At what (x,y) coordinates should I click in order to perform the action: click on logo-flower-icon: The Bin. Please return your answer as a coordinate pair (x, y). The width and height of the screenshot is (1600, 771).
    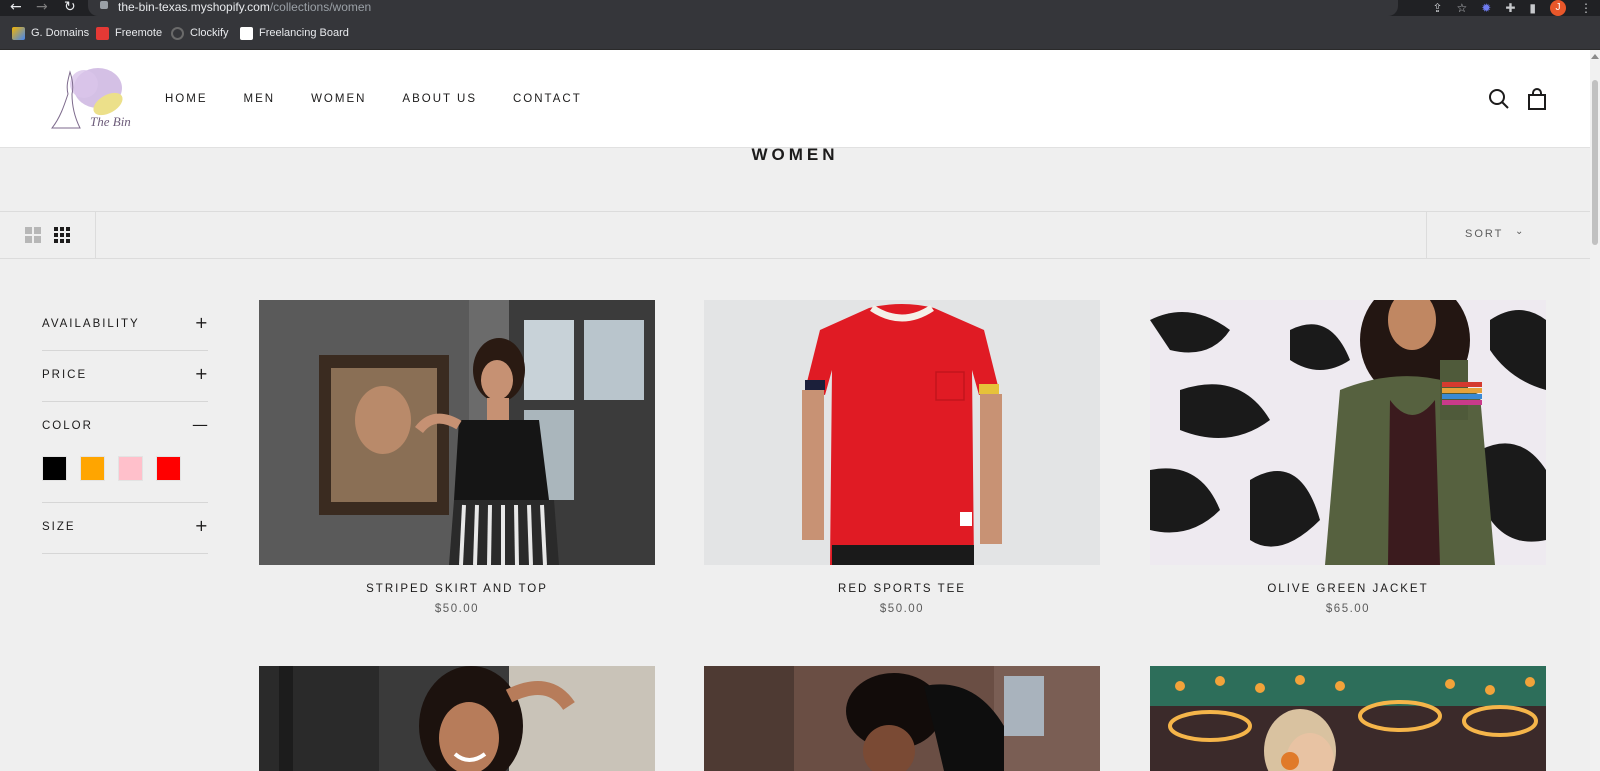
    Looking at the image, I should click on (90, 98).